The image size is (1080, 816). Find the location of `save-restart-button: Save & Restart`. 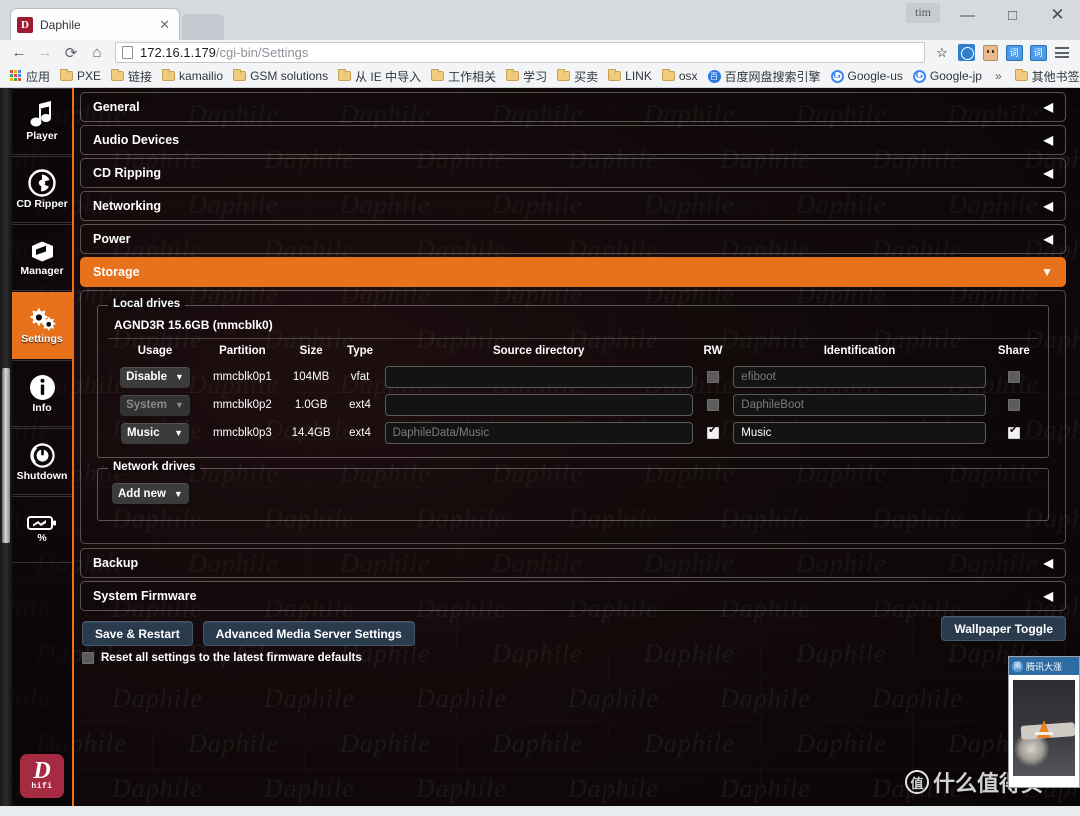

save-restart-button: Save & Restart is located at coordinates (137, 633).